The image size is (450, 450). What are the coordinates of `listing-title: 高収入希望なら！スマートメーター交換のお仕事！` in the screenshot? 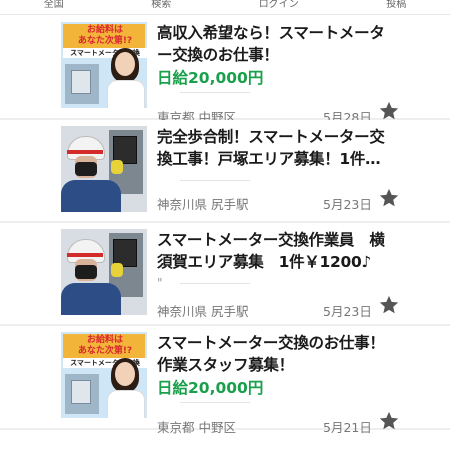 It's located at (273, 44).